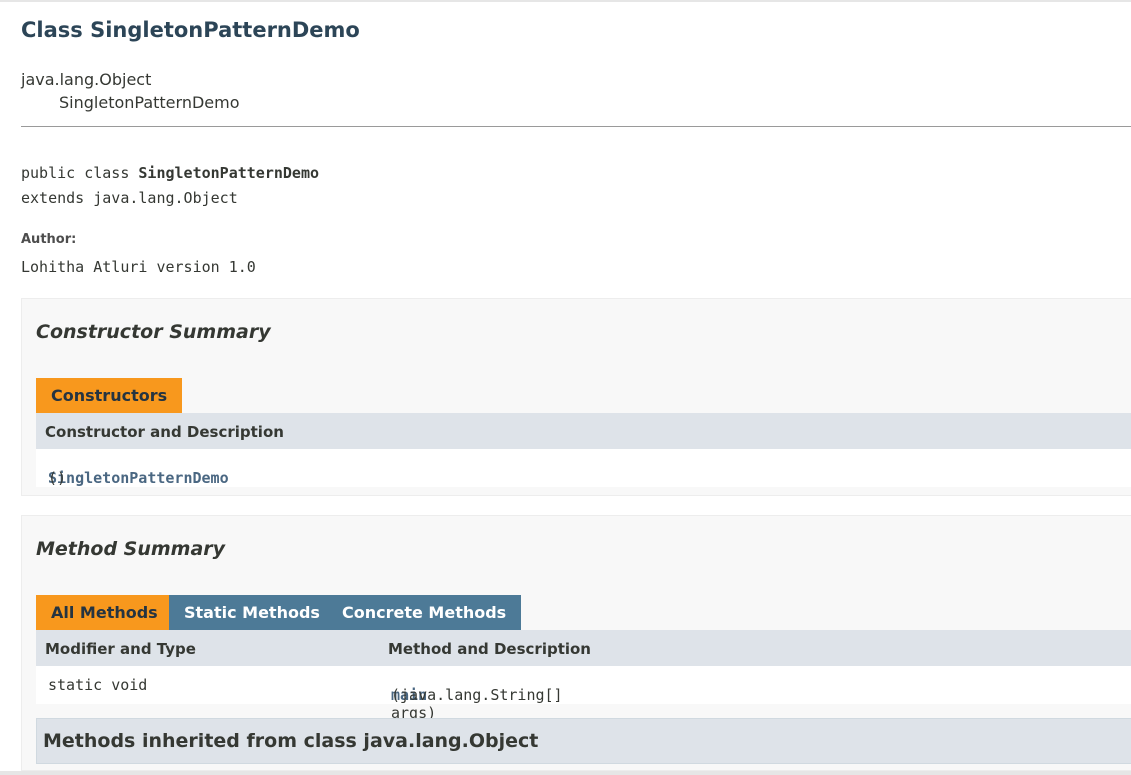 This screenshot has width=1131, height=775. I want to click on constructor-params: (), so click(57, 478).